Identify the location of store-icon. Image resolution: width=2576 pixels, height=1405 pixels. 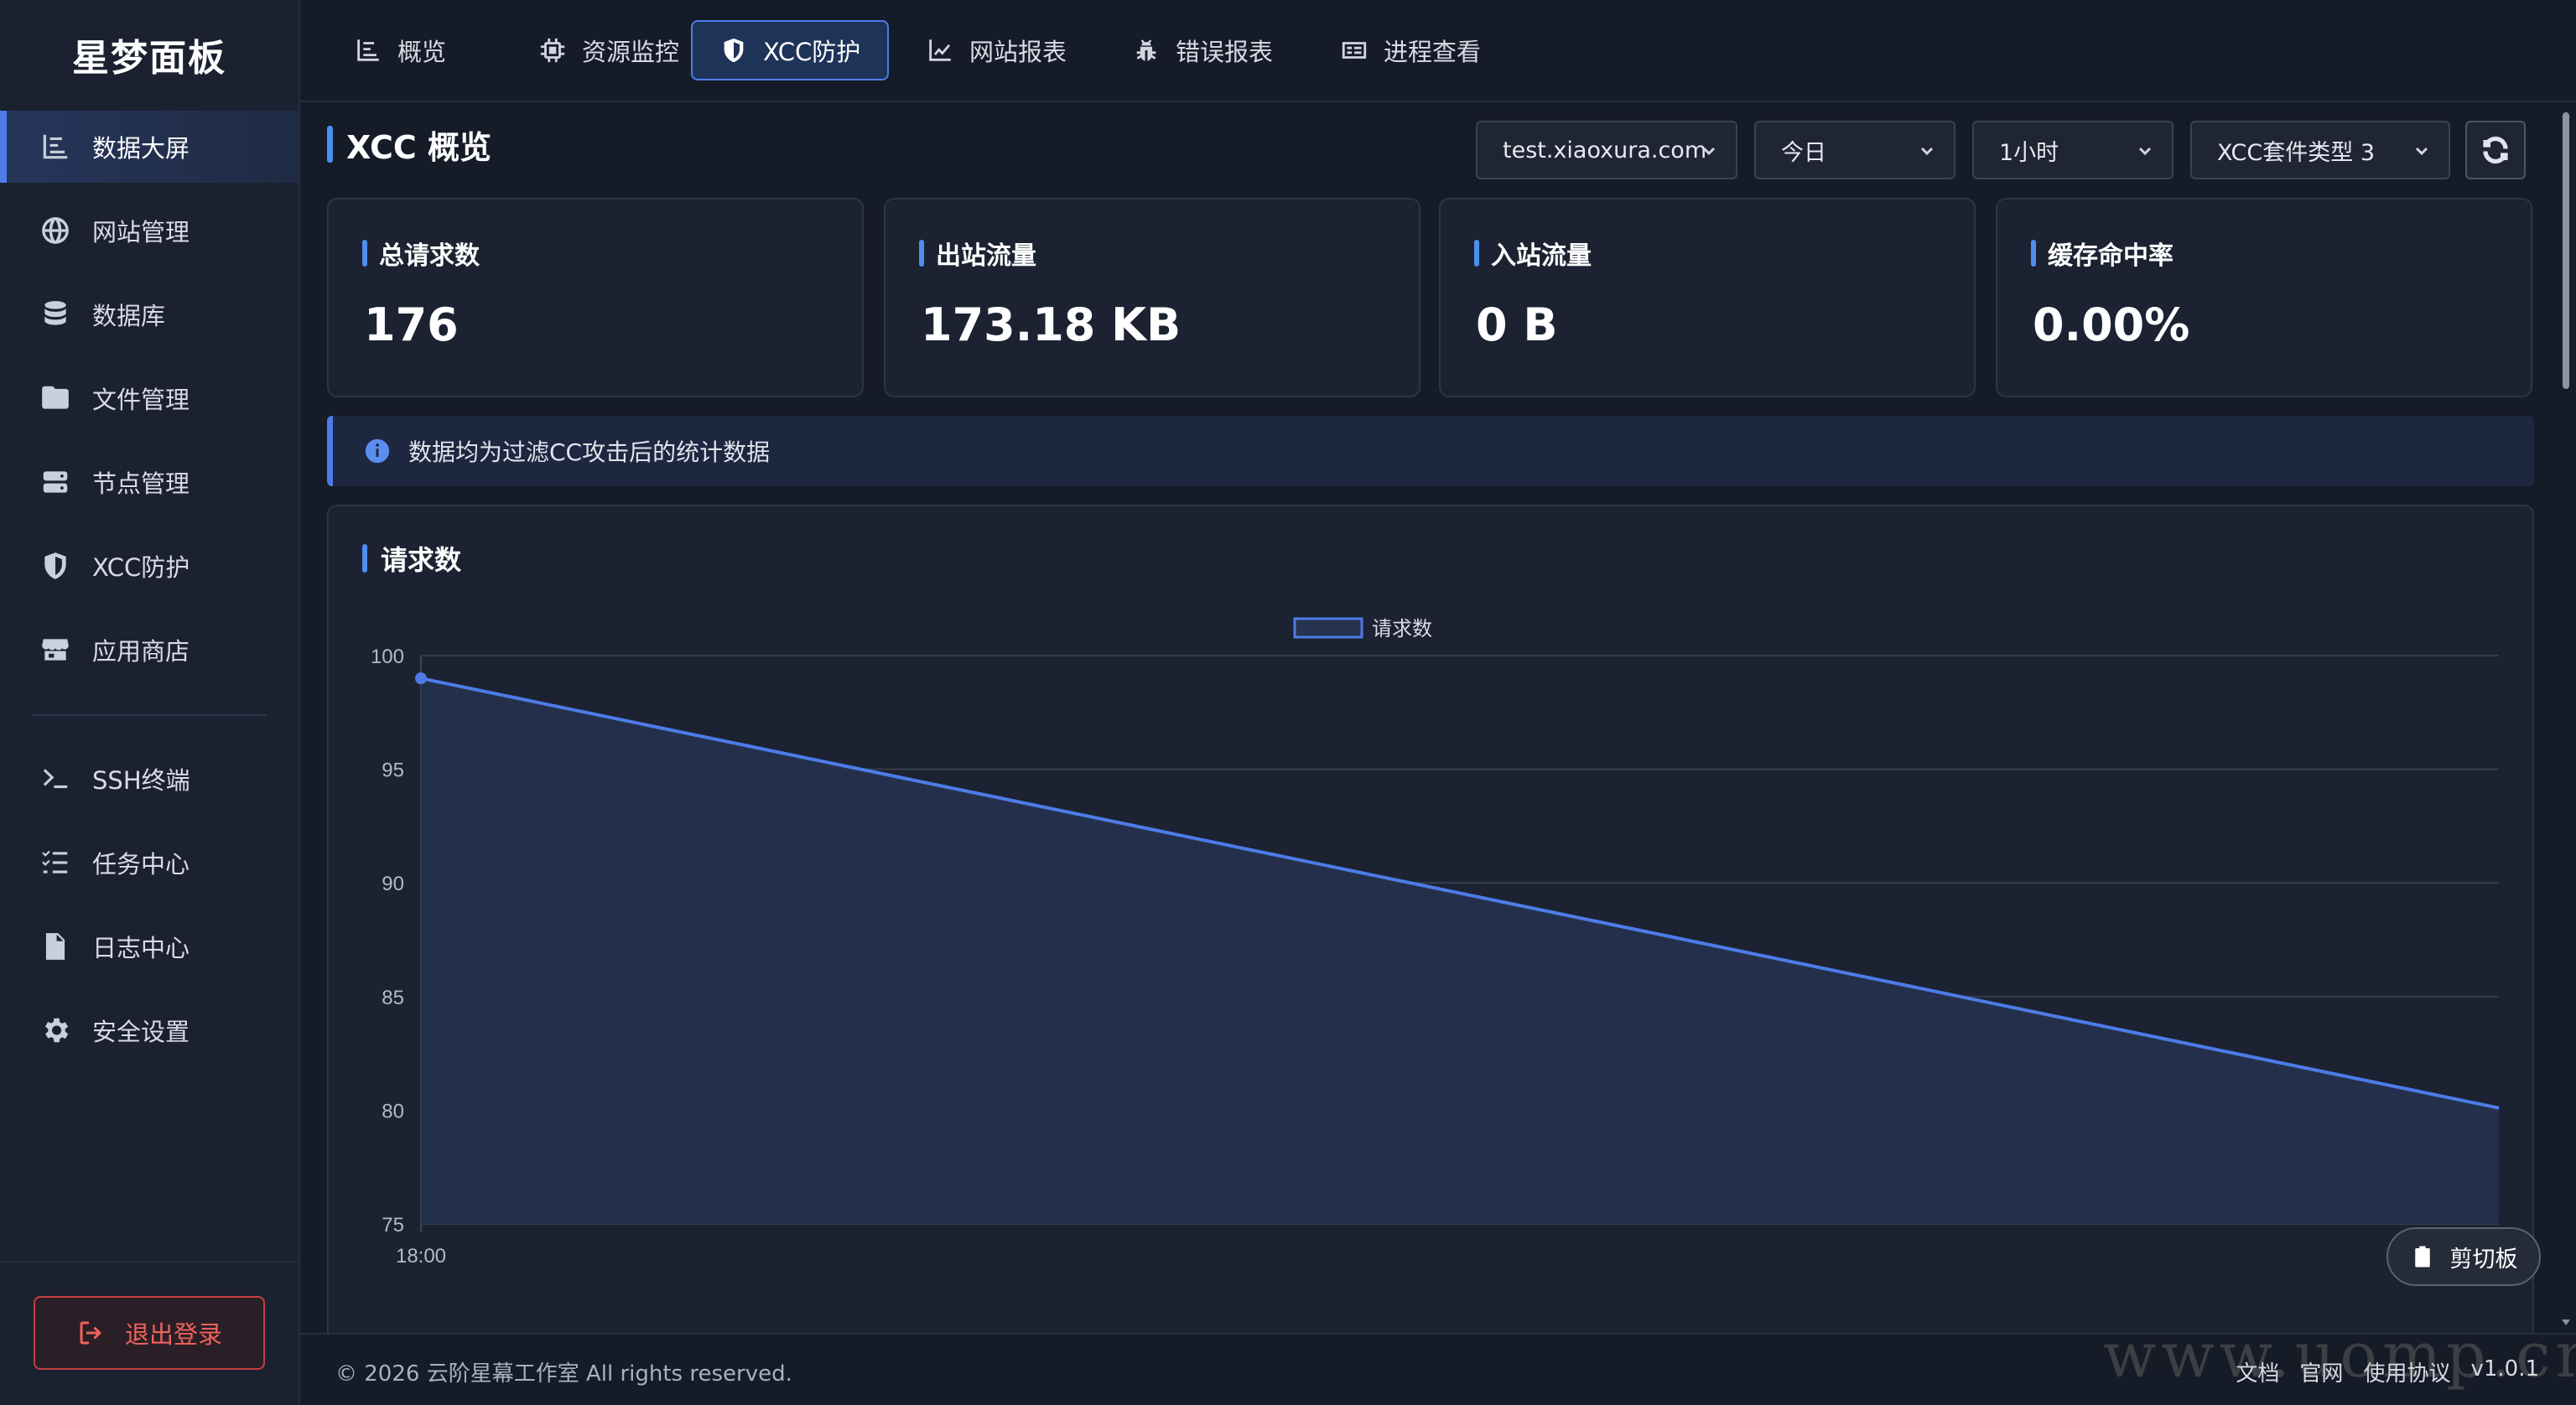
(56, 649).